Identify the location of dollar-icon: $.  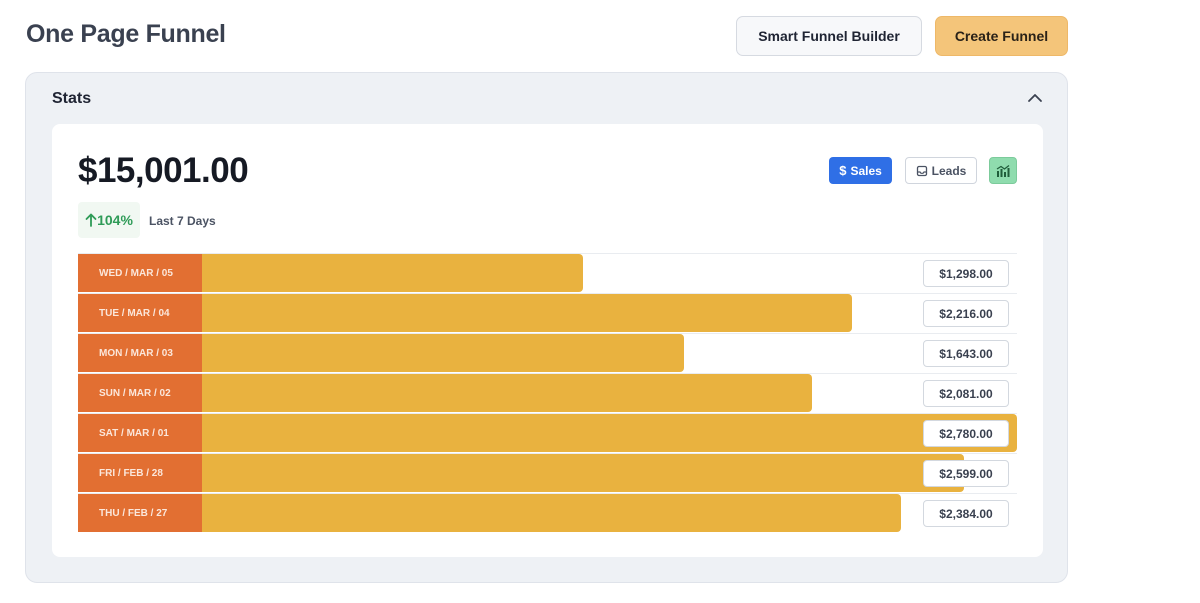
(843, 170).